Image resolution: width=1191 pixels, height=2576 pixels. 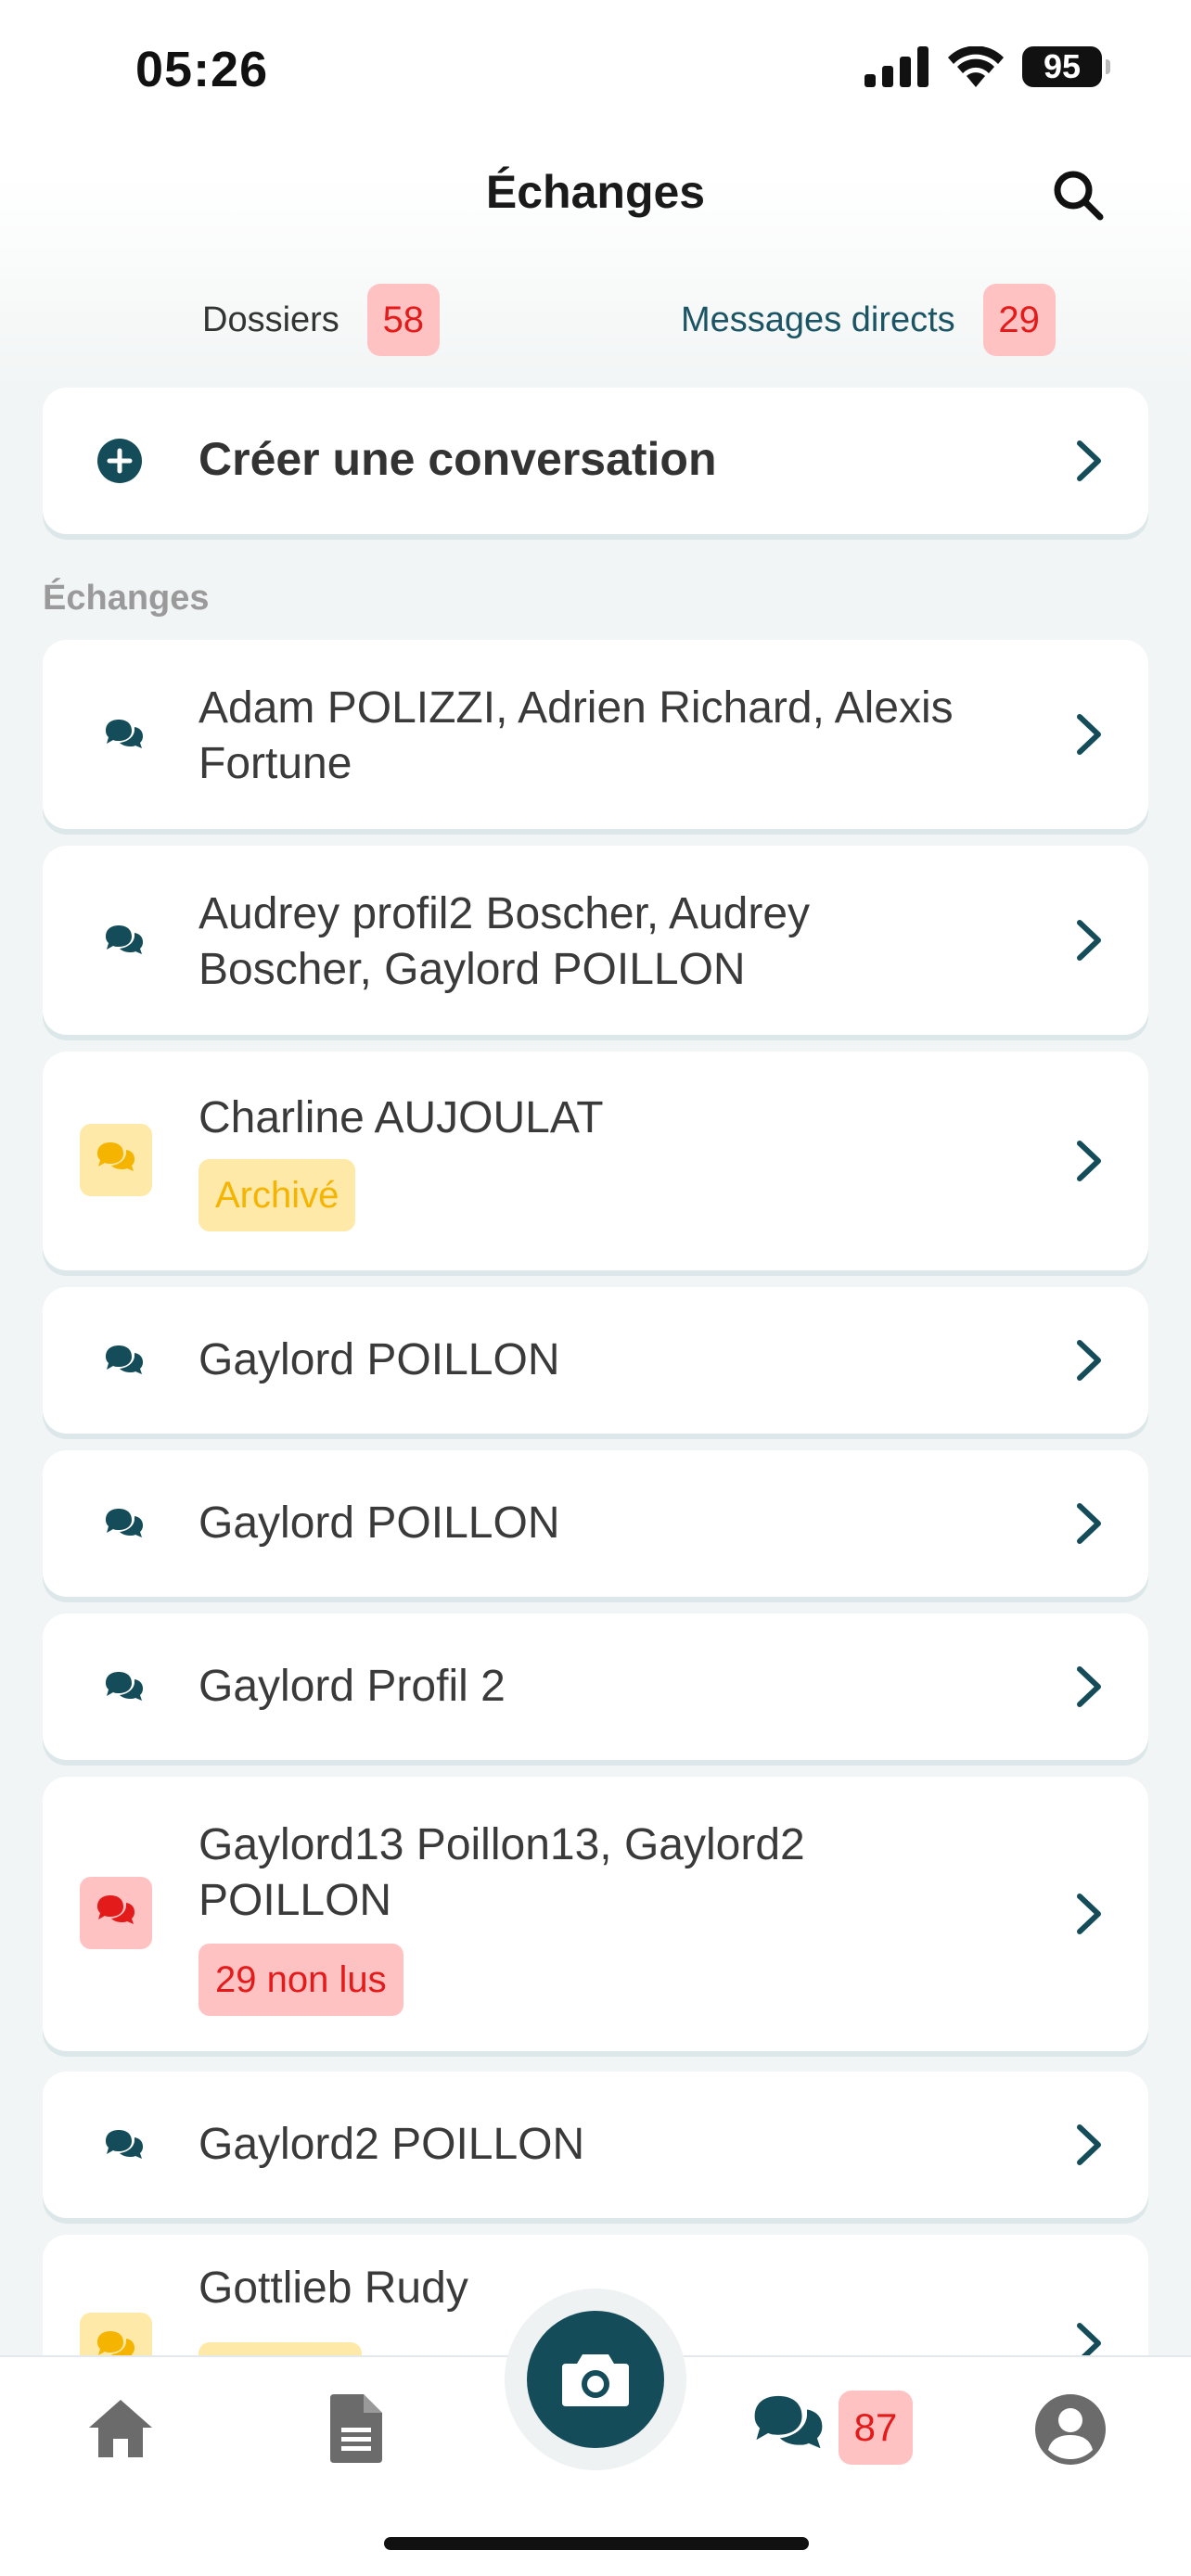 I want to click on profile-icon, so click(x=1070, y=2430).